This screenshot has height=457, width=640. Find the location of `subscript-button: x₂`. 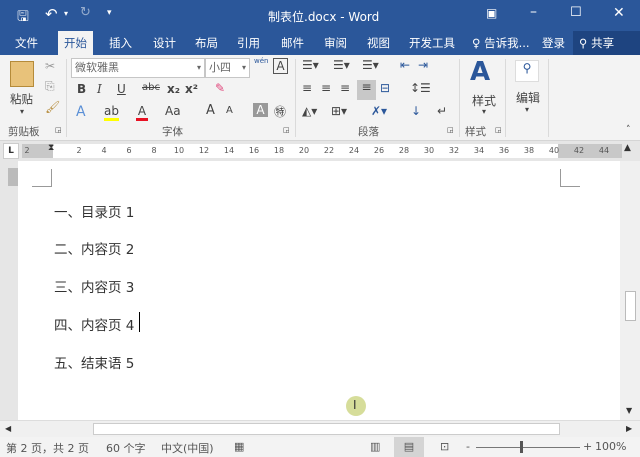

subscript-button: x₂ is located at coordinates (173, 89).